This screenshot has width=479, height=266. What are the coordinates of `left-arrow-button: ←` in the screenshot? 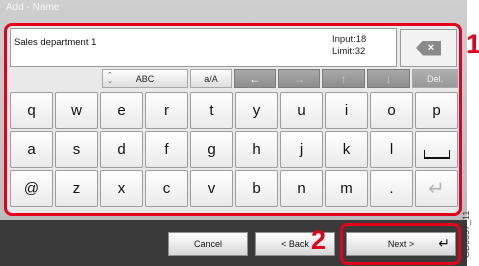 It's located at (255, 78).